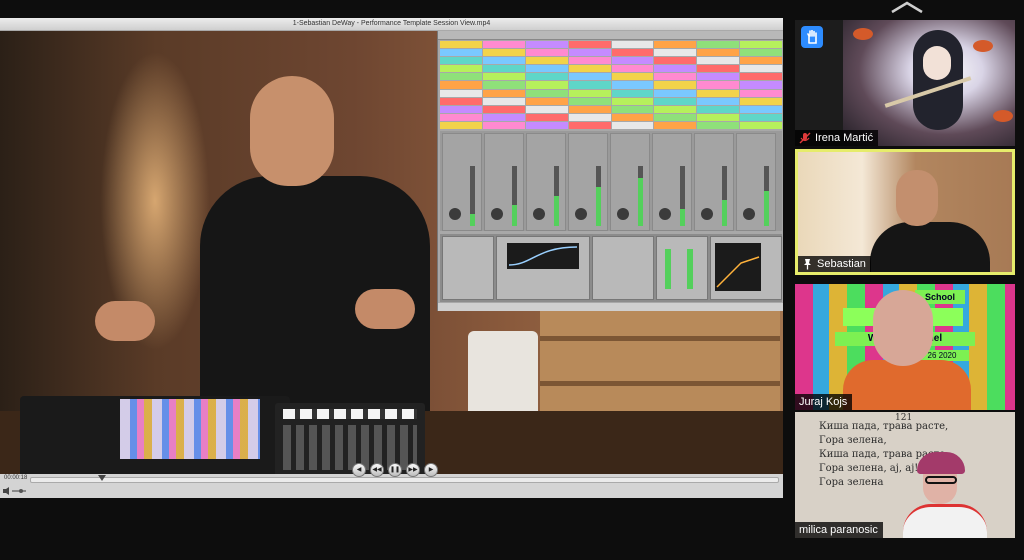 The width and height of the screenshot is (1024, 560). What do you see at coordinates (16, 478) in the screenshot?
I see `timecode: 00:00:18` at bounding box center [16, 478].